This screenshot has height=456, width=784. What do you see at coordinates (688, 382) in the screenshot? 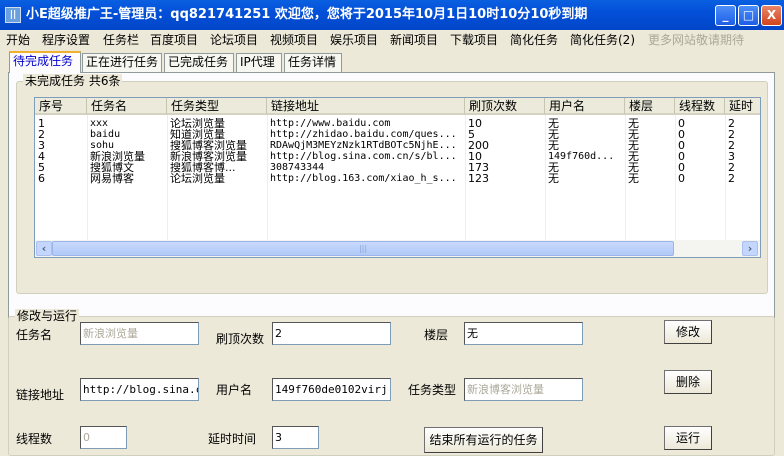
I see `delete-button: 删除` at bounding box center [688, 382].